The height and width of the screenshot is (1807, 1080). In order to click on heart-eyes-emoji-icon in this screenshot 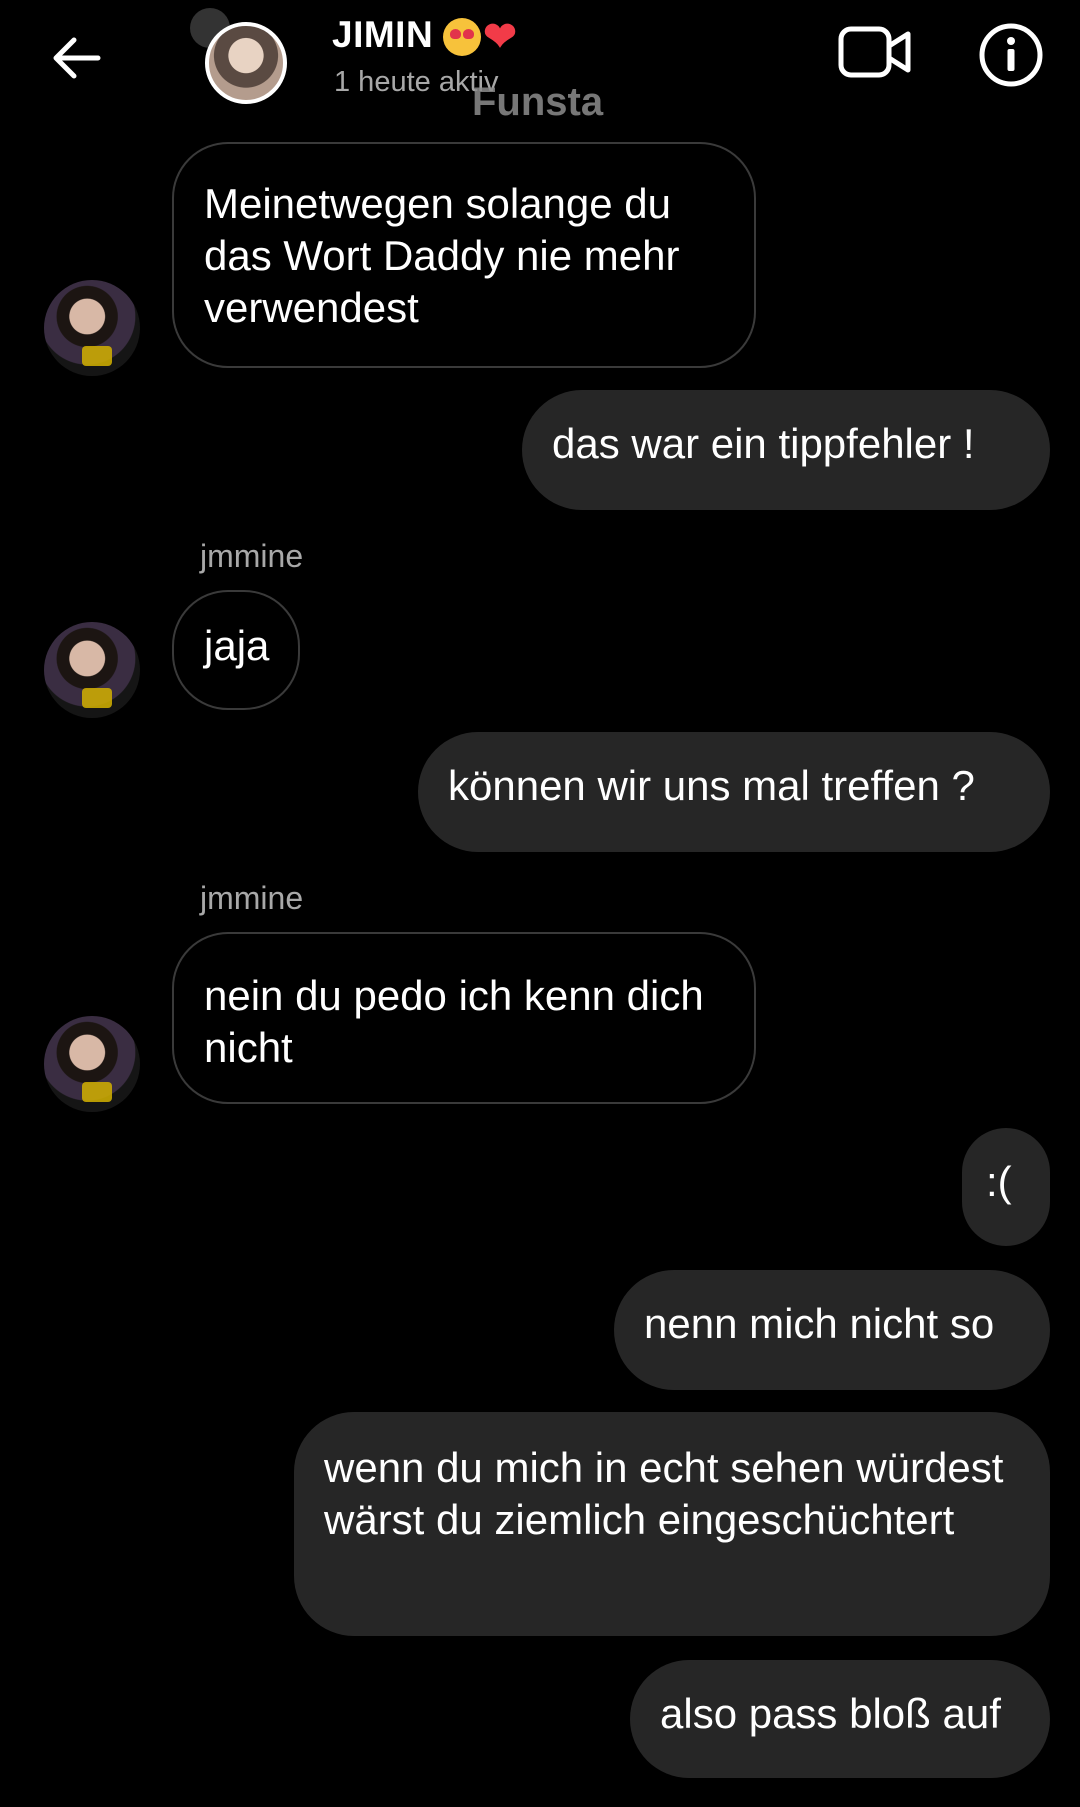, I will do `click(462, 37)`.